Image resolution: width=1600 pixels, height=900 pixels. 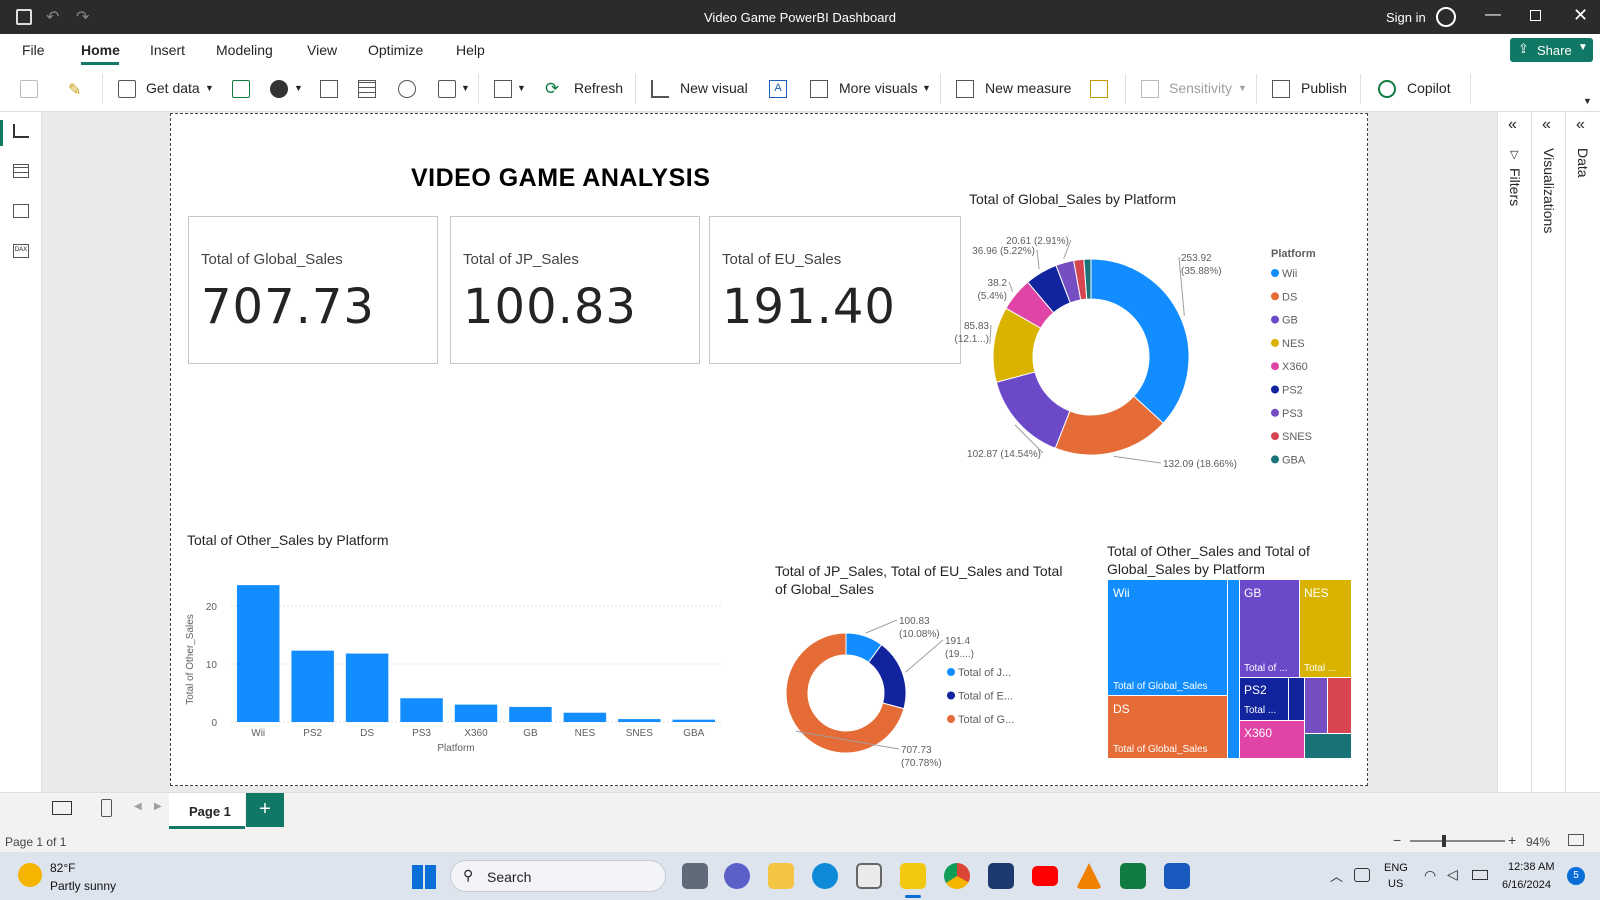 What do you see at coordinates (313, 290) in the screenshot?
I see `kpi-card-global-sales: Total of Global_Sales 707.73` at bounding box center [313, 290].